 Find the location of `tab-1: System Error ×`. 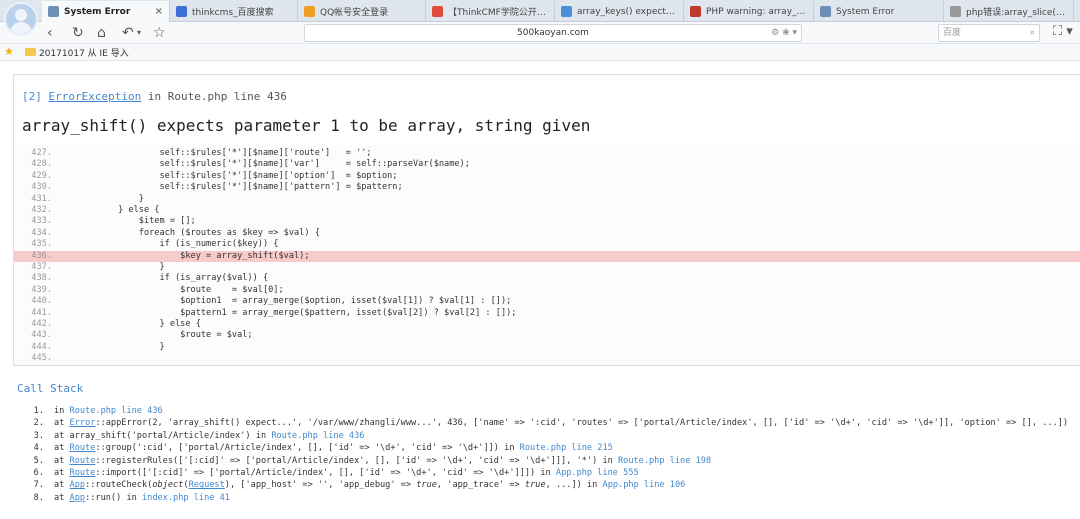

tab-1: System Error × is located at coordinates (106, 11).